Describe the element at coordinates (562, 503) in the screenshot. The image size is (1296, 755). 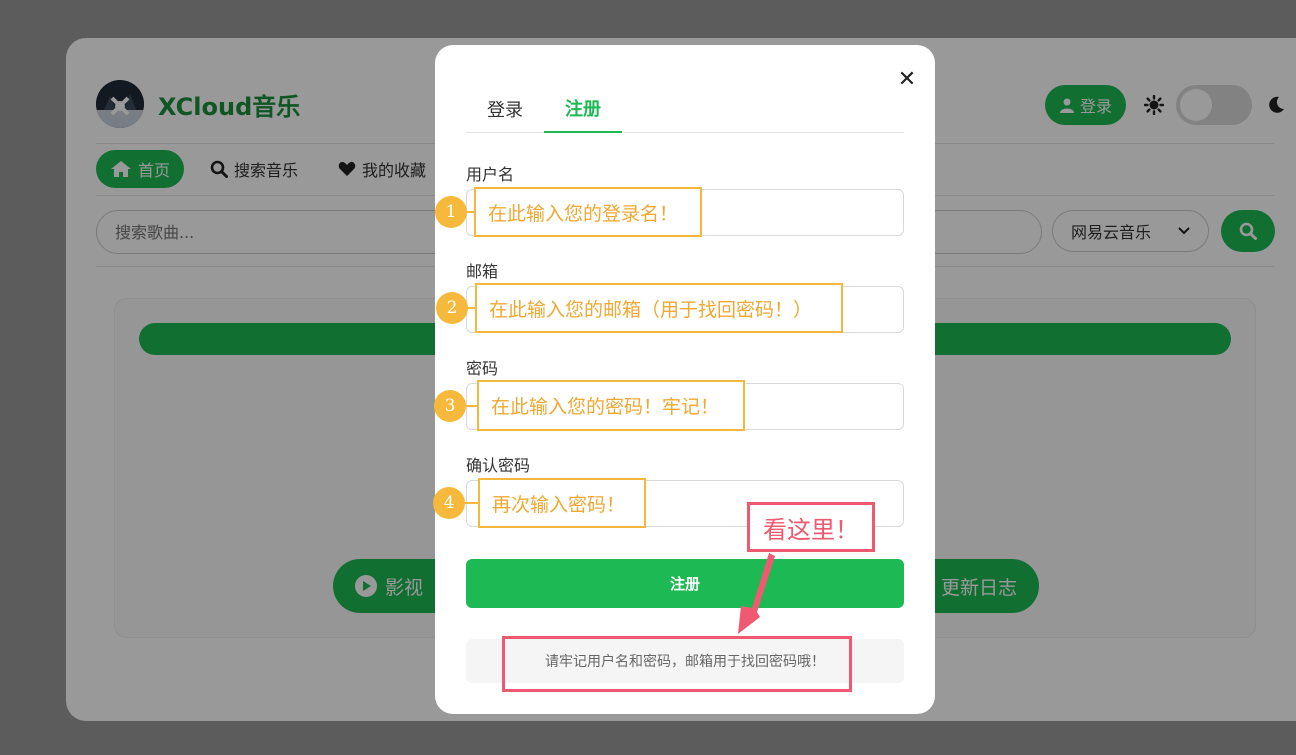
I see `annotation-confirm: 再次输入密码！` at that location.